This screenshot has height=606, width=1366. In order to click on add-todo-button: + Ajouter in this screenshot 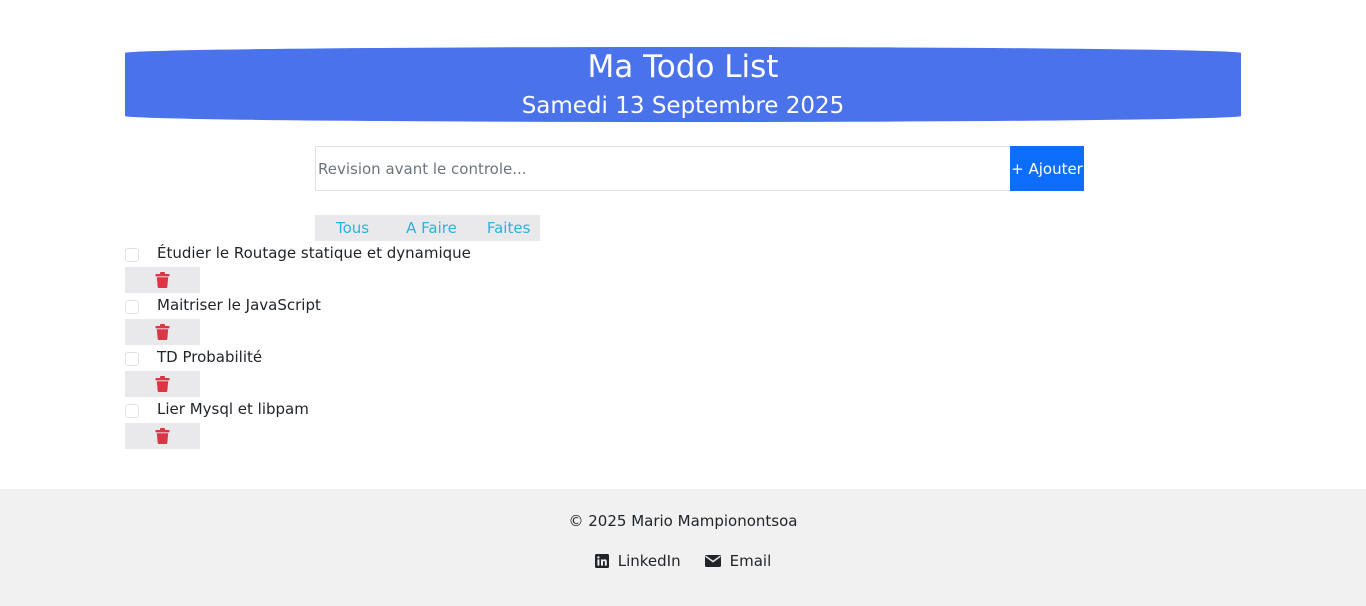, I will do `click(1047, 168)`.